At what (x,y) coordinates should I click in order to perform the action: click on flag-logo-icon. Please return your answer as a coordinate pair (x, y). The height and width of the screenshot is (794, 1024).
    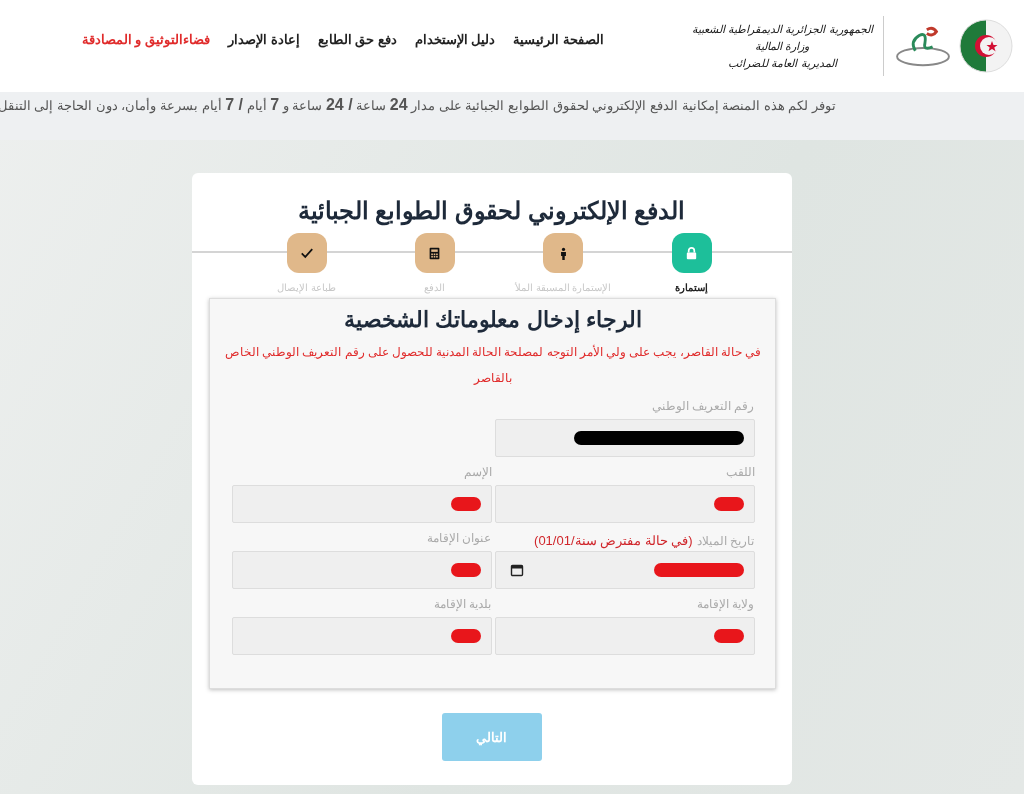
    Looking at the image, I should click on (986, 46).